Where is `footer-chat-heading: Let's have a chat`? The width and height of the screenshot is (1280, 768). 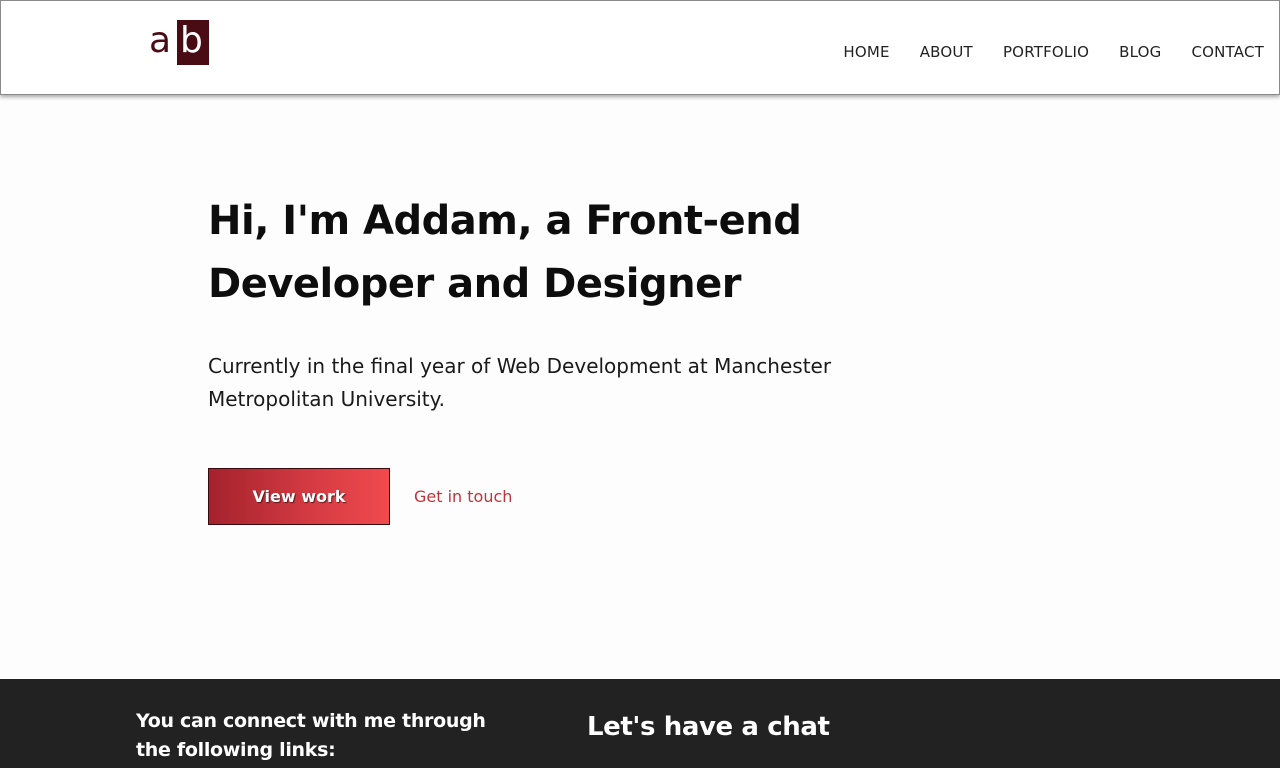
footer-chat-heading: Let's have a chat is located at coordinates (708, 727).